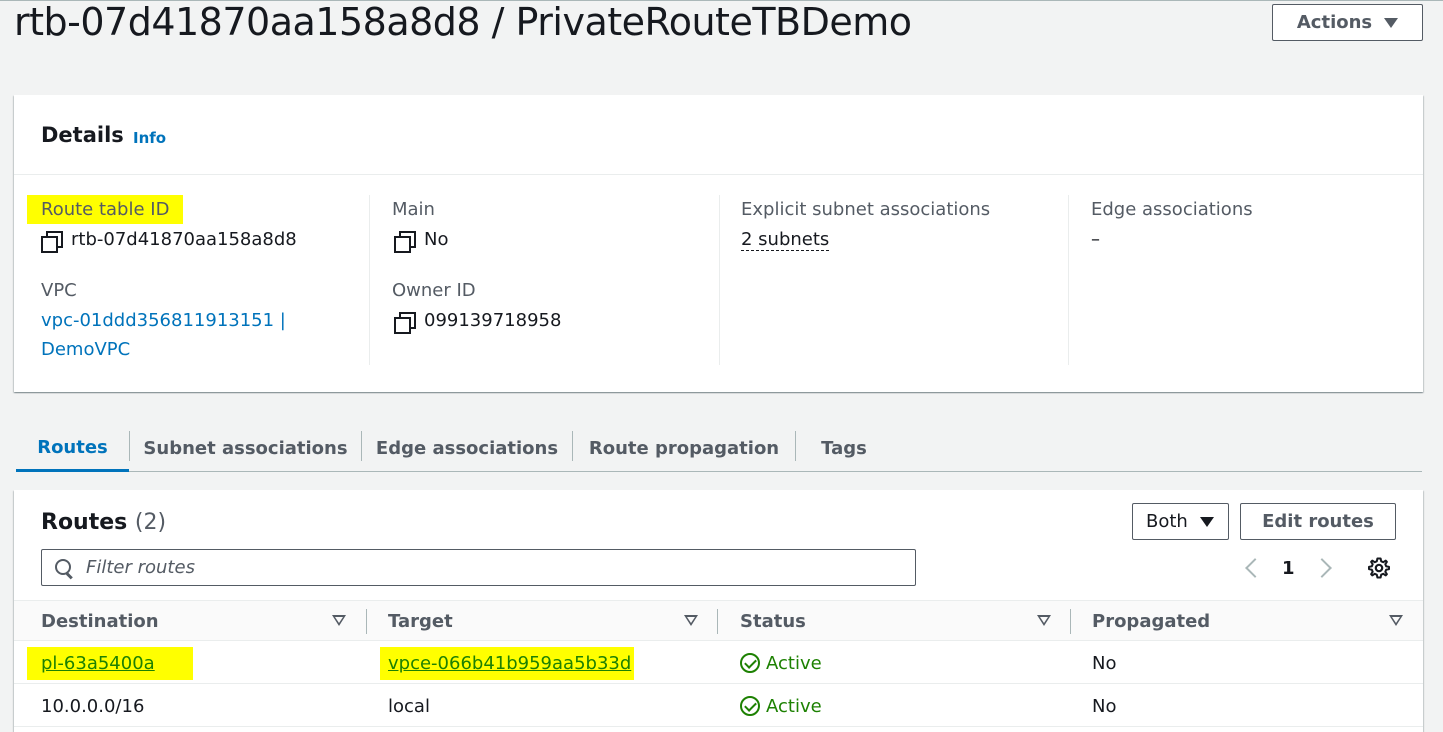  Describe the element at coordinates (72, 448) in the screenshot. I see `tab-routes: Routes` at that location.